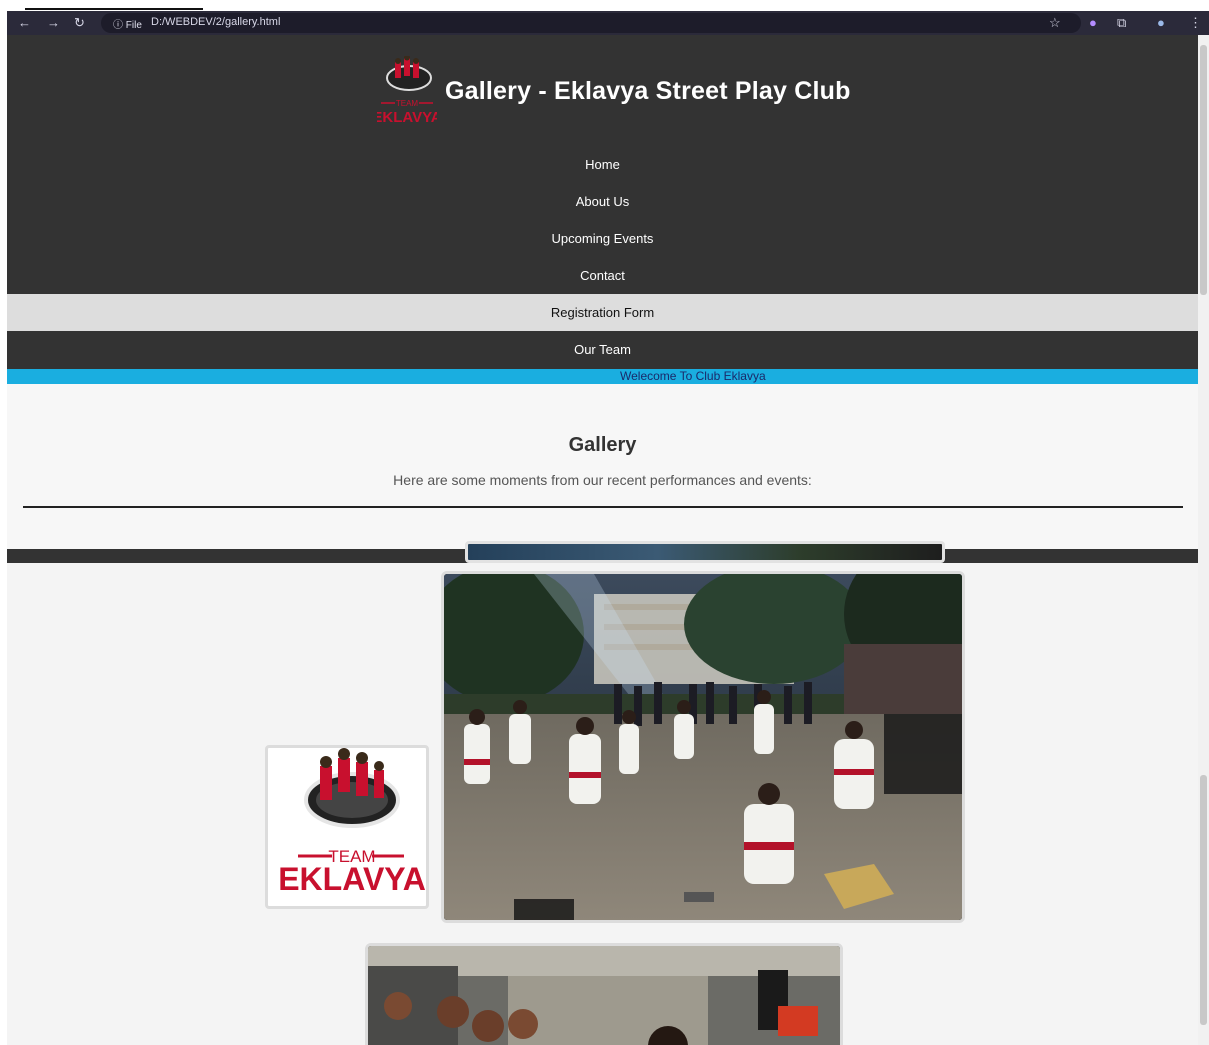 The height and width of the screenshot is (1045, 1209). Describe the element at coordinates (602, 312) in the screenshot. I see `nav-registration-form: Registration Form` at that location.